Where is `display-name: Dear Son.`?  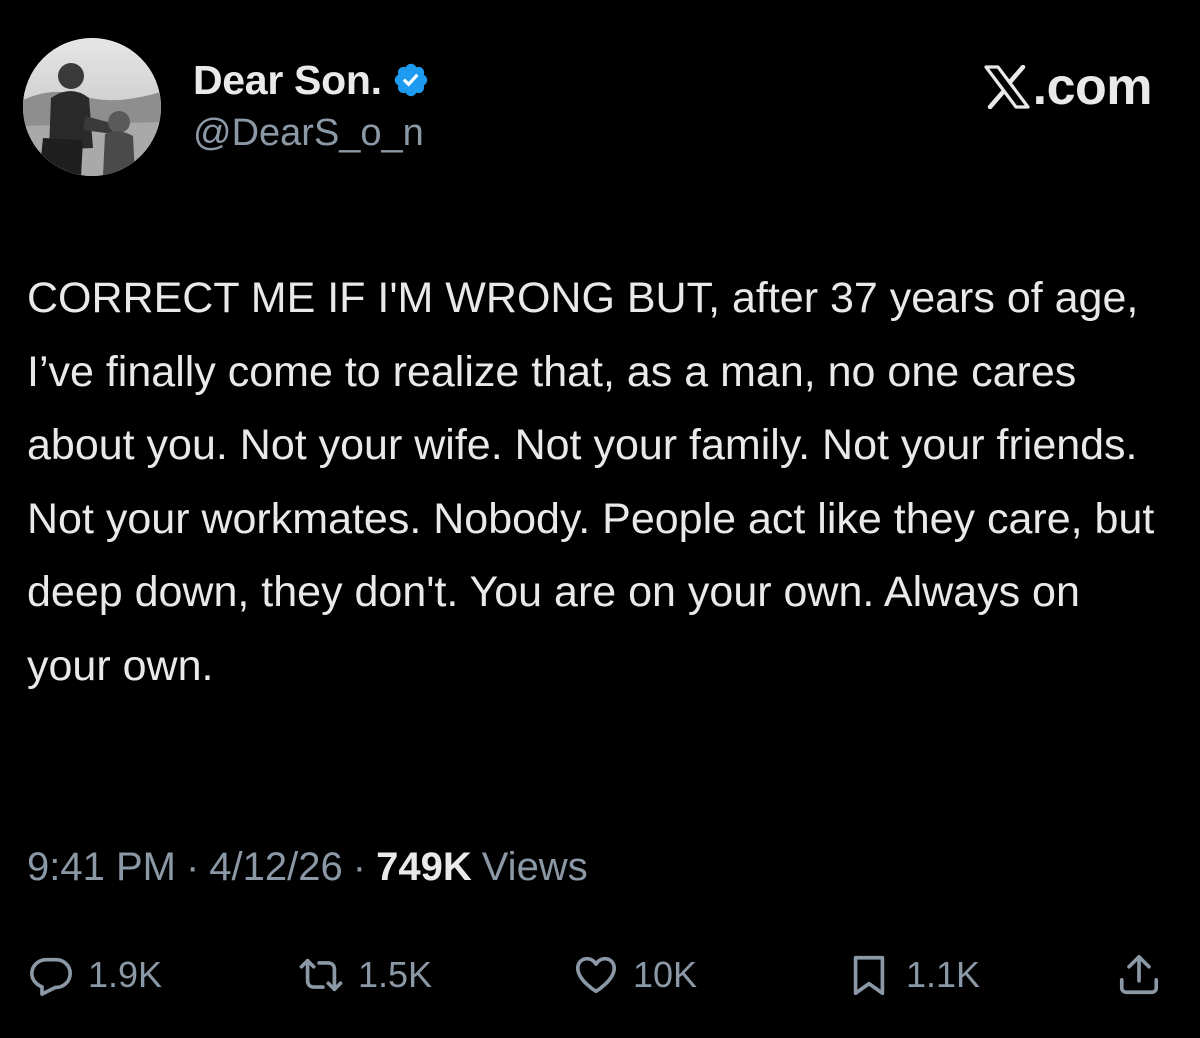 display-name: Dear Son. is located at coordinates (287, 80).